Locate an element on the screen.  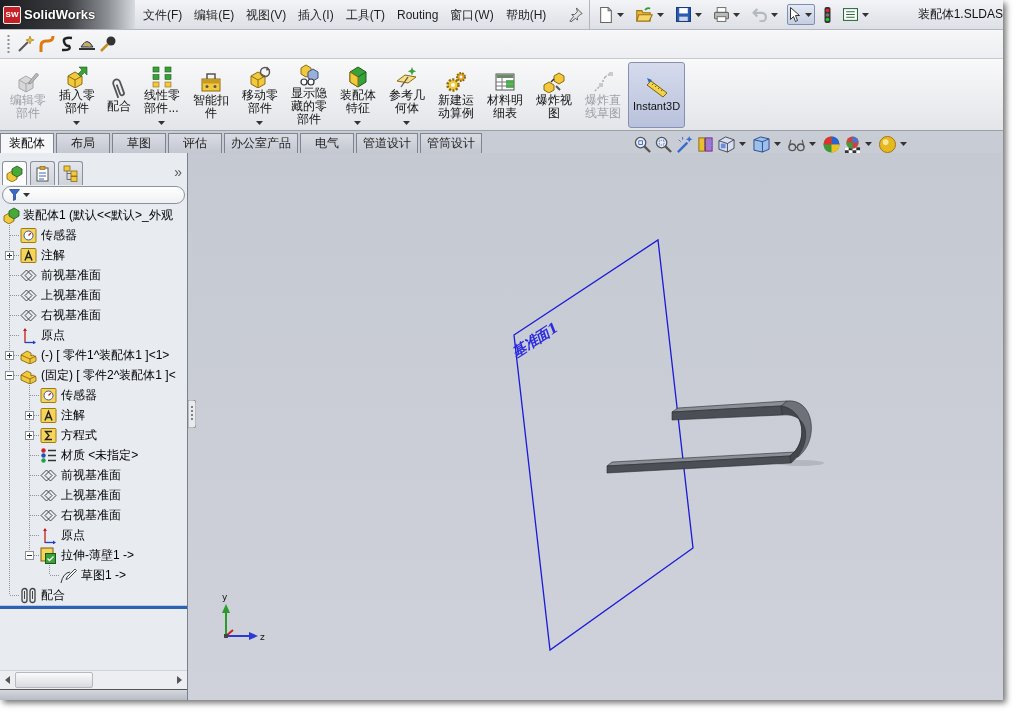
s-curve-icon is located at coordinates (67, 44).